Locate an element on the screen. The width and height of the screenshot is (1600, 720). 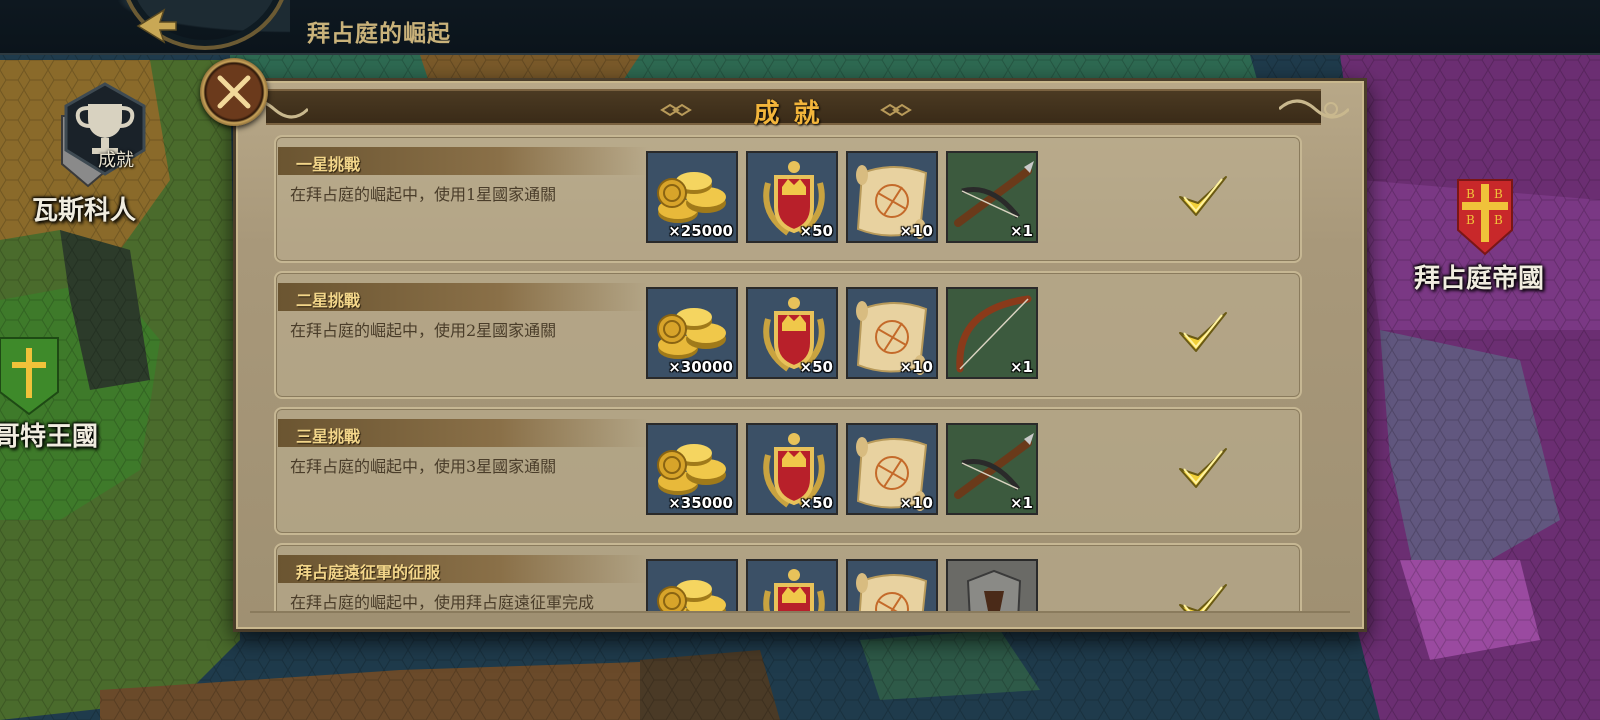
achievement-title: 一星挑戰 is located at coordinates (328, 164).